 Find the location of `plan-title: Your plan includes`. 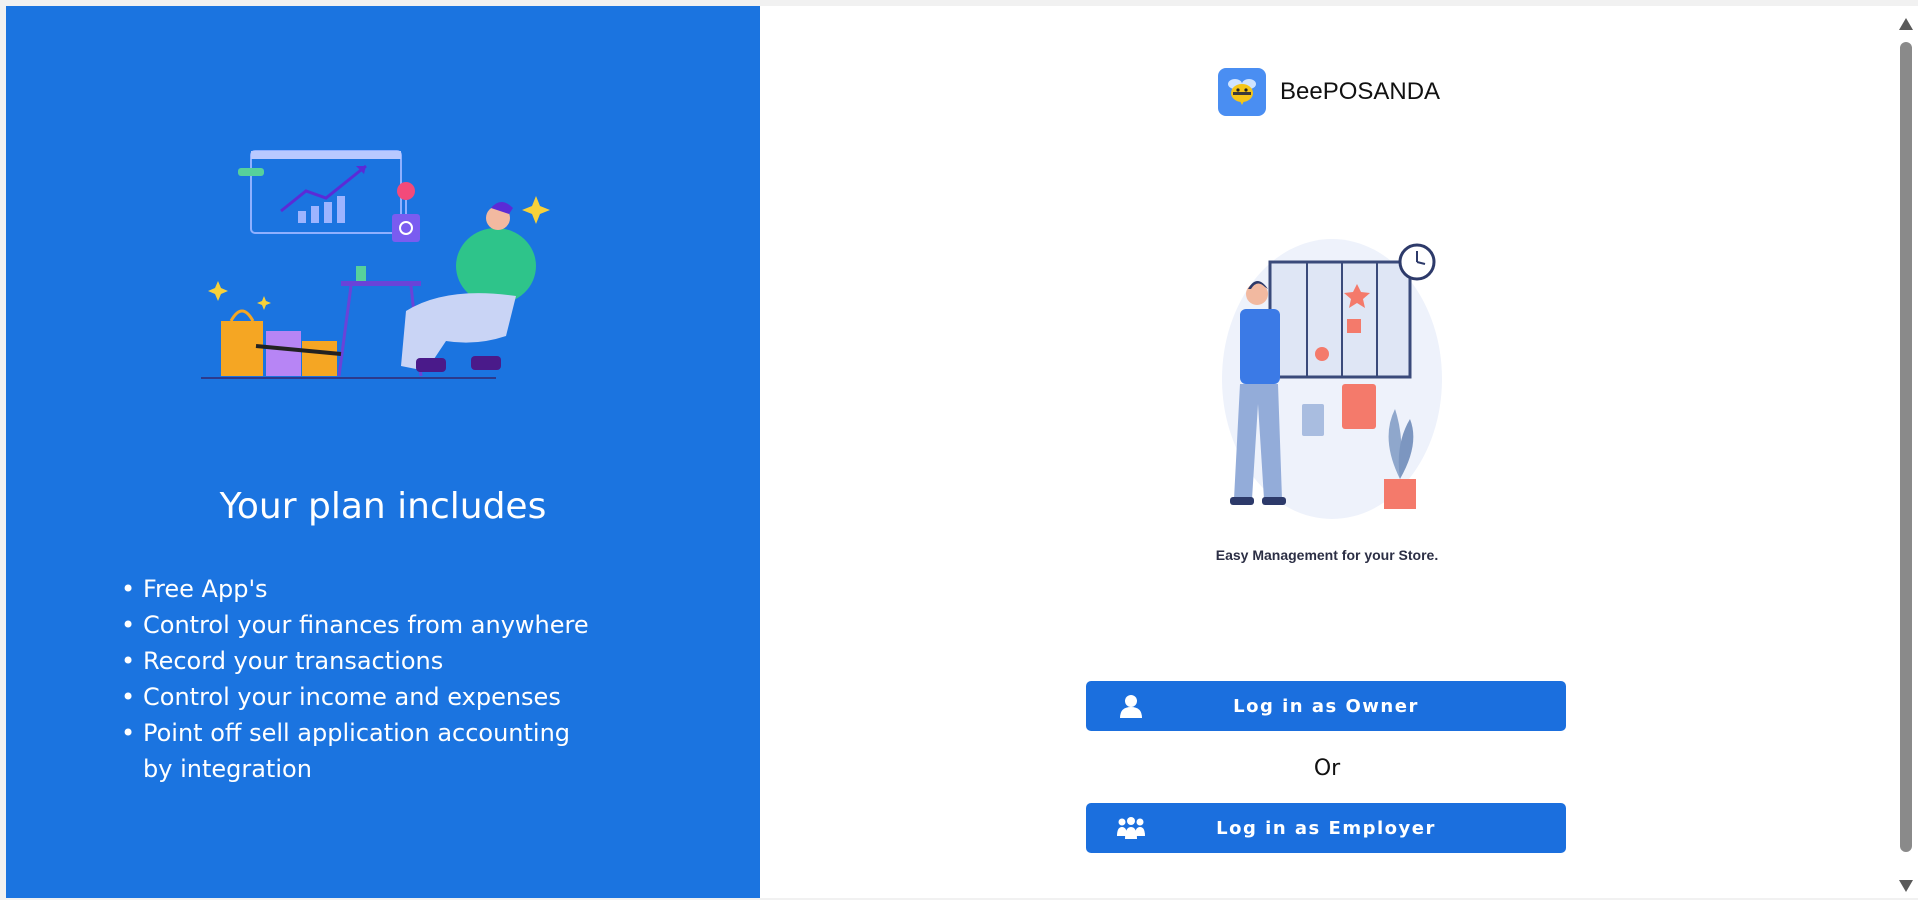

plan-title: Your plan includes is located at coordinates (383, 506).